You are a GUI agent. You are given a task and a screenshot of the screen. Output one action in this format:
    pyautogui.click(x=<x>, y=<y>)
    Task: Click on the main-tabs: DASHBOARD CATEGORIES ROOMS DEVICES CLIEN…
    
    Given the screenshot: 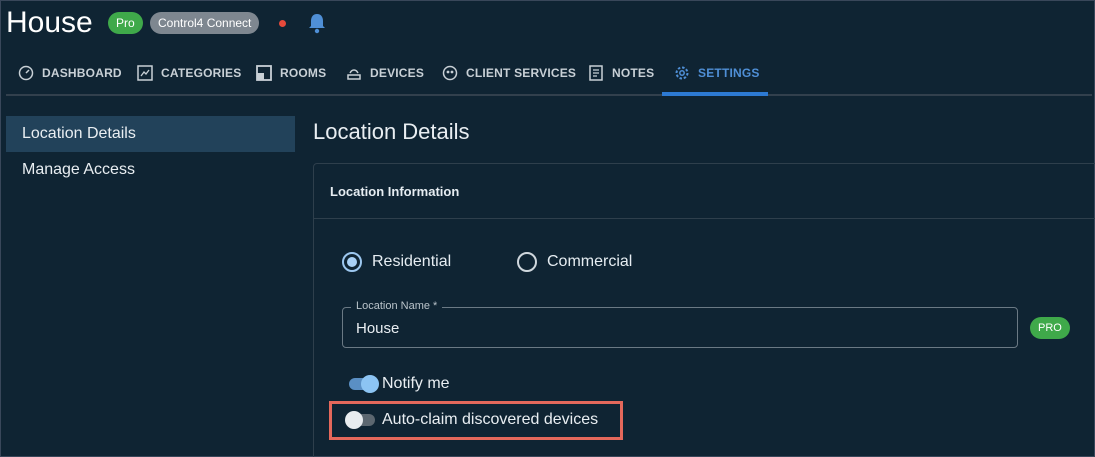 What is the action you would take?
    pyautogui.click(x=549, y=74)
    